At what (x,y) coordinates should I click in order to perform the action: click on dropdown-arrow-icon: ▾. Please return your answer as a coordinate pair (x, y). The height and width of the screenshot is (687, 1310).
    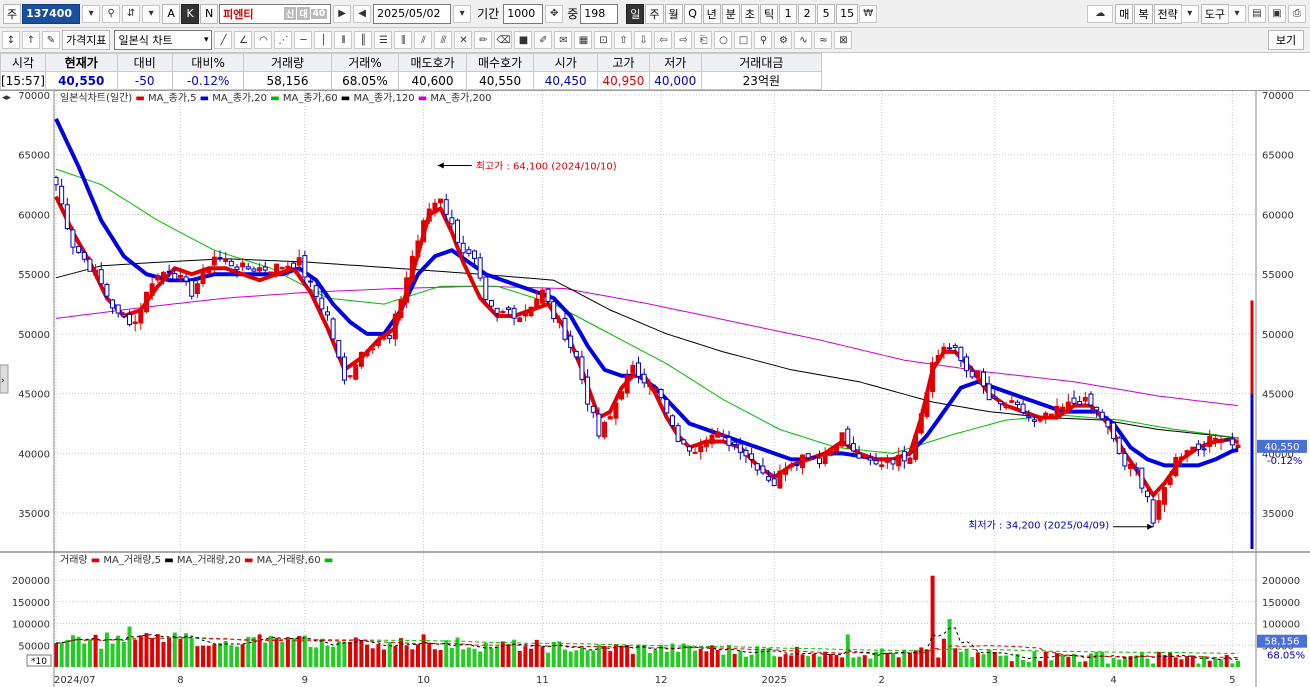
    Looking at the image, I should click on (91, 13).